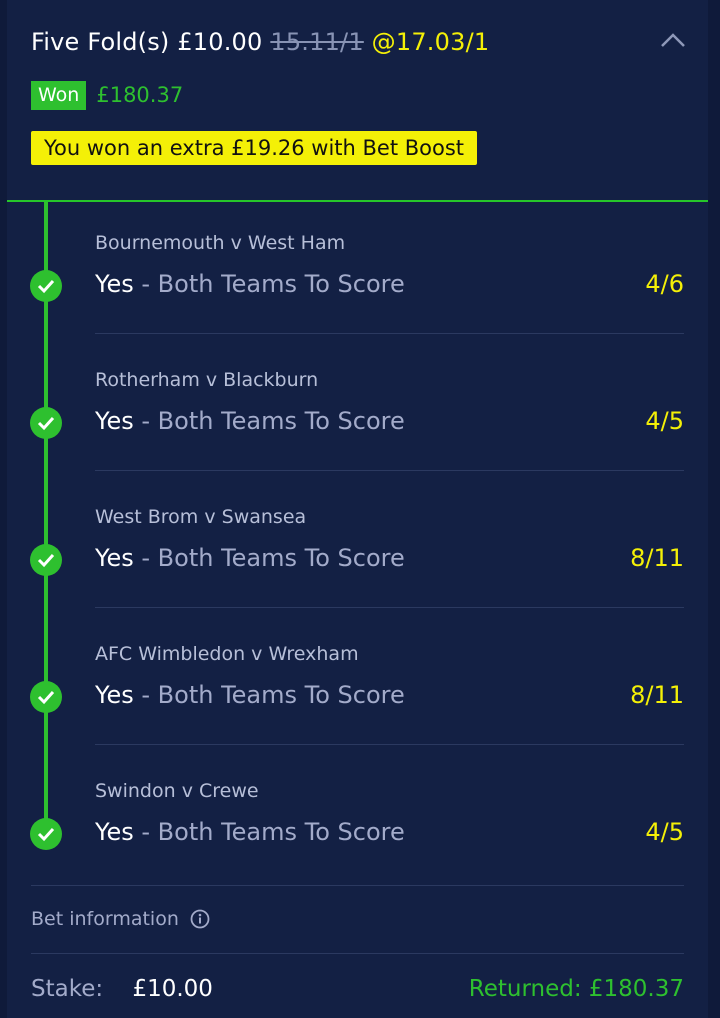 Image resolution: width=720 pixels, height=1018 pixels. What do you see at coordinates (67, 989) in the screenshot?
I see `stake-label: Stake:` at bounding box center [67, 989].